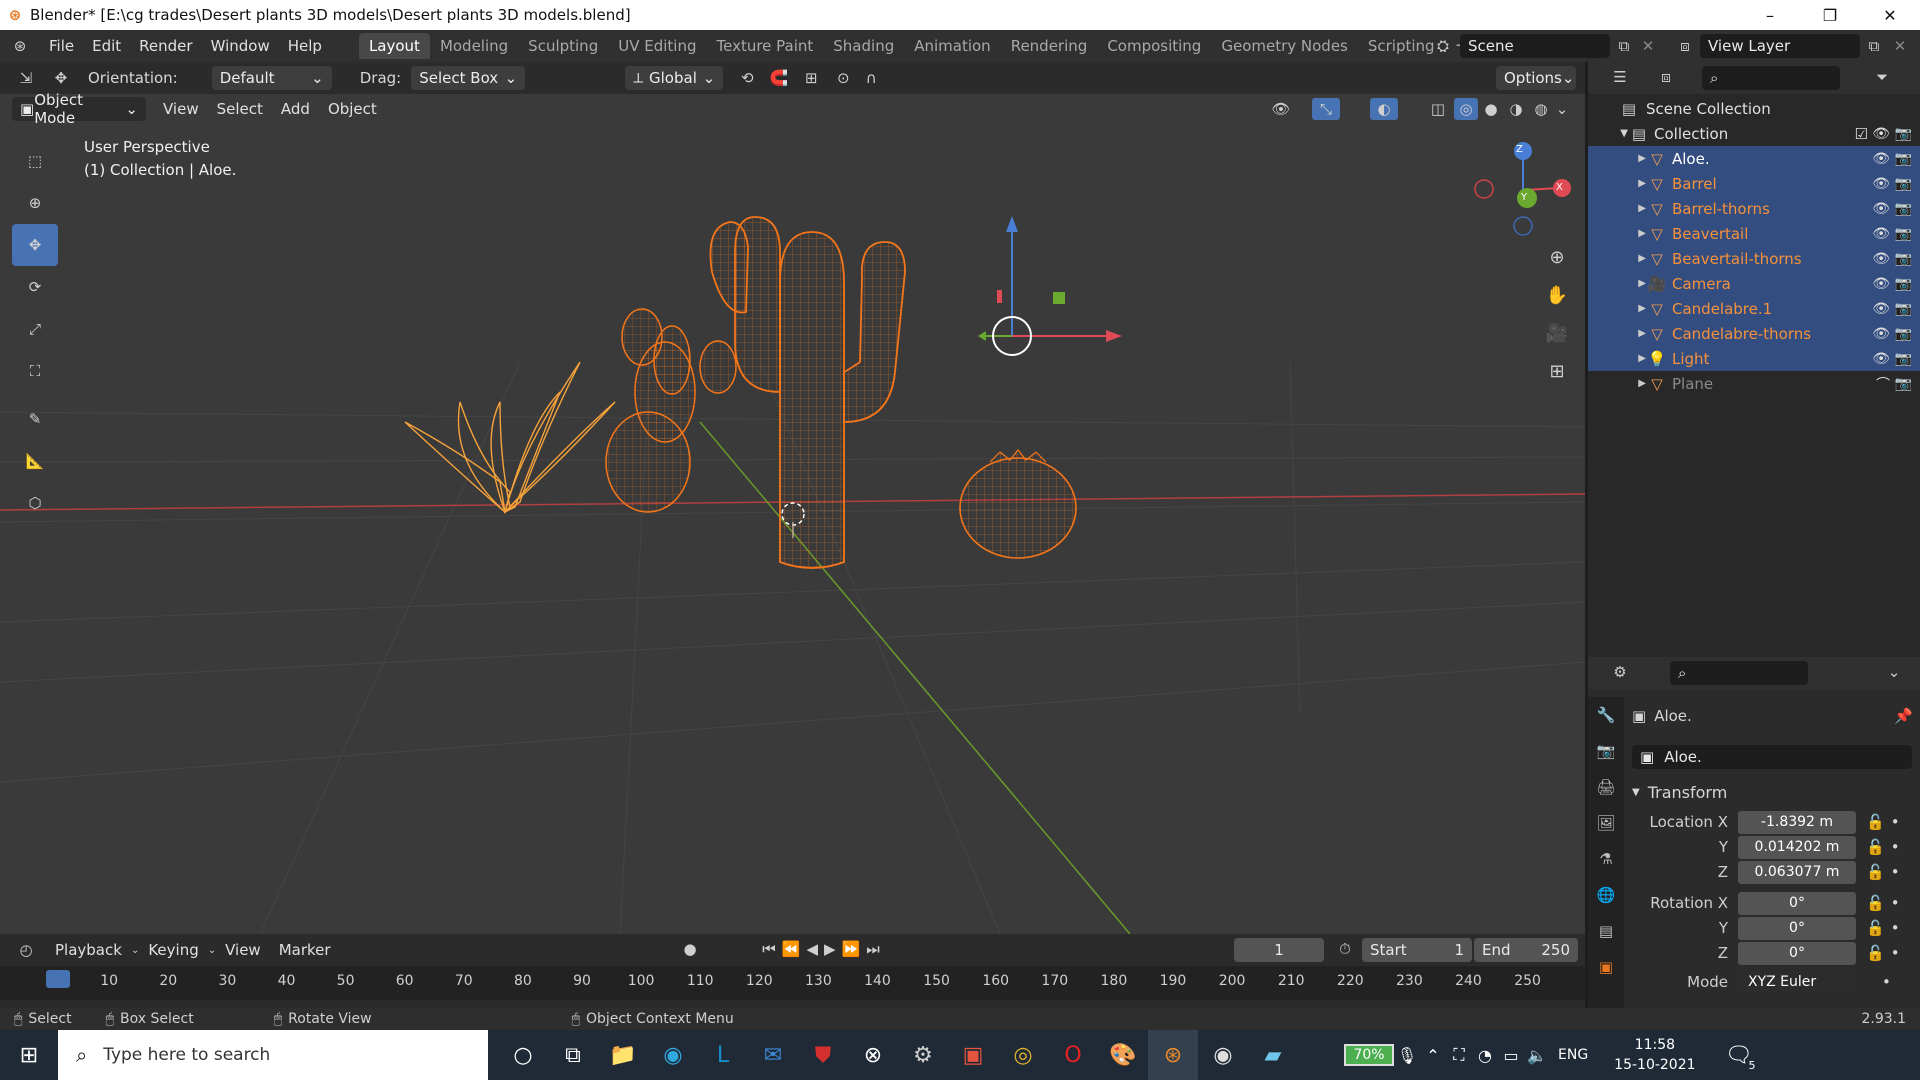 Image resolution: width=1920 pixels, height=1080 pixels. Describe the element at coordinates (1780, 46) in the screenshot. I see `view-layer-selector: View Layer` at that location.